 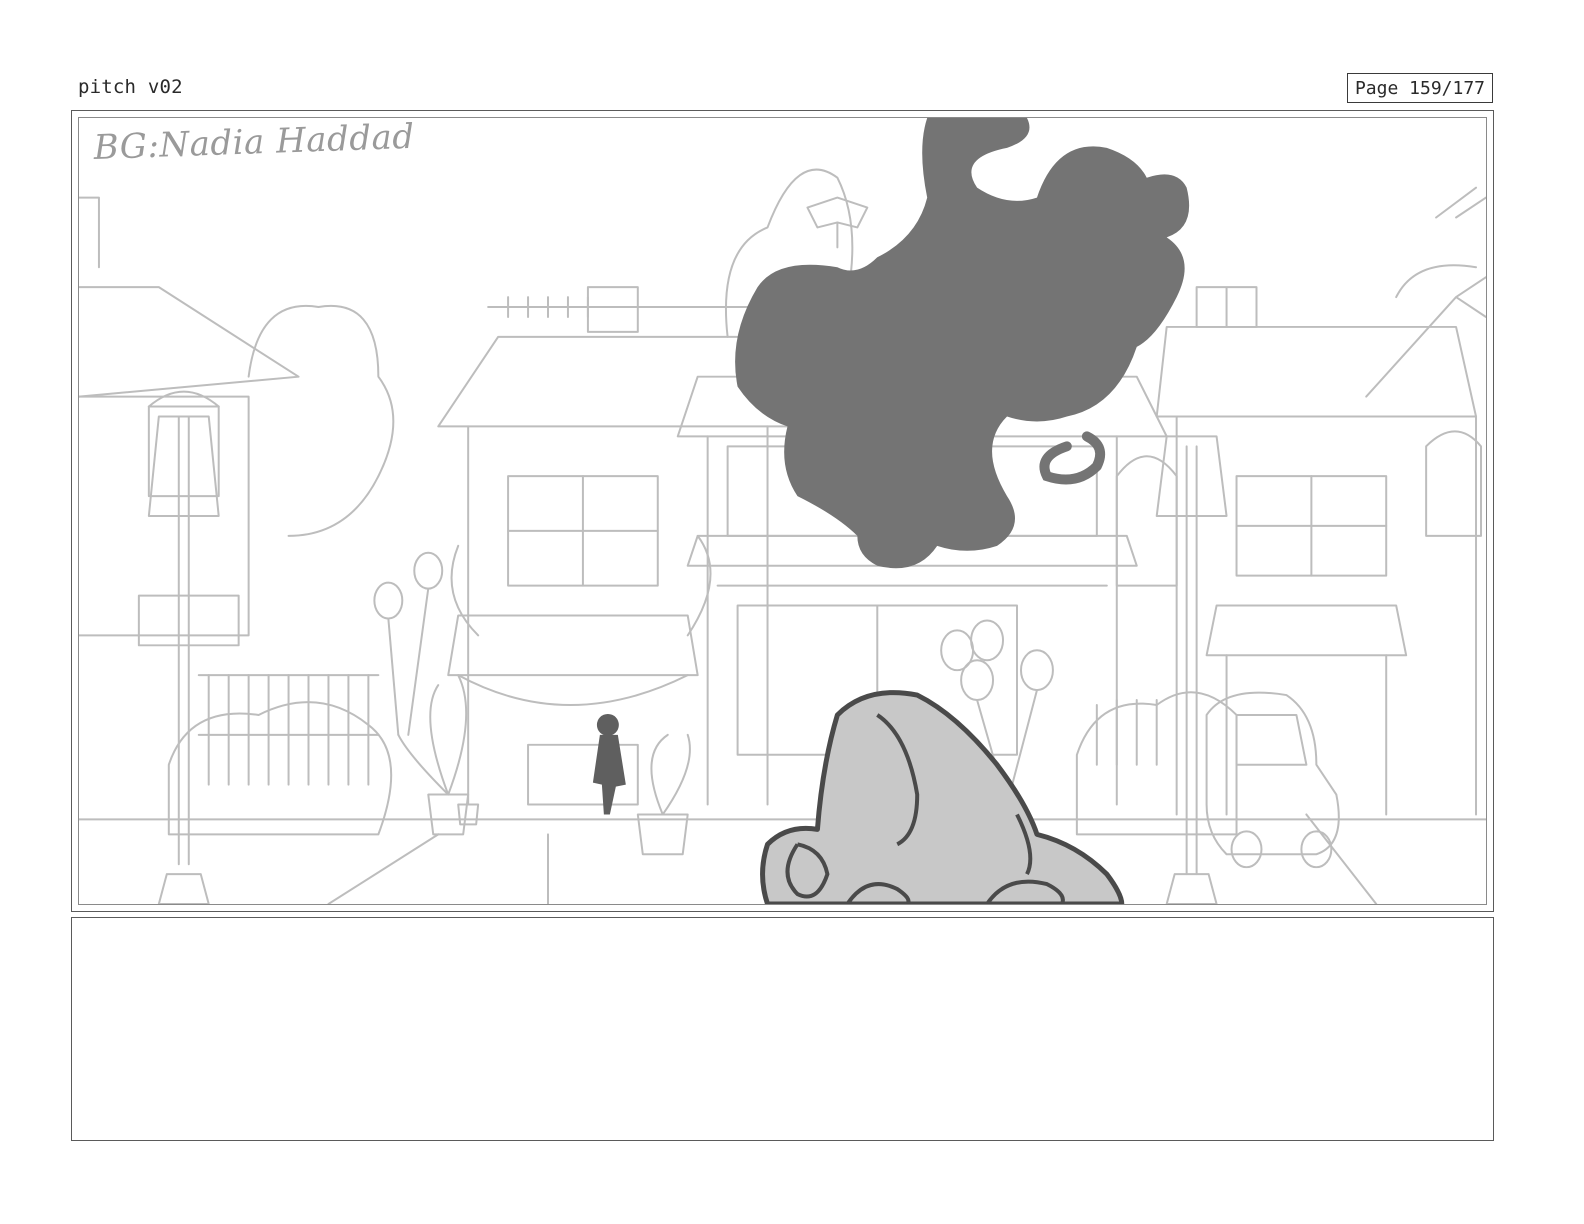 What do you see at coordinates (609, 764) in the screenshot?
I see `small-character-silhouette` at bounding box center [609, 764].